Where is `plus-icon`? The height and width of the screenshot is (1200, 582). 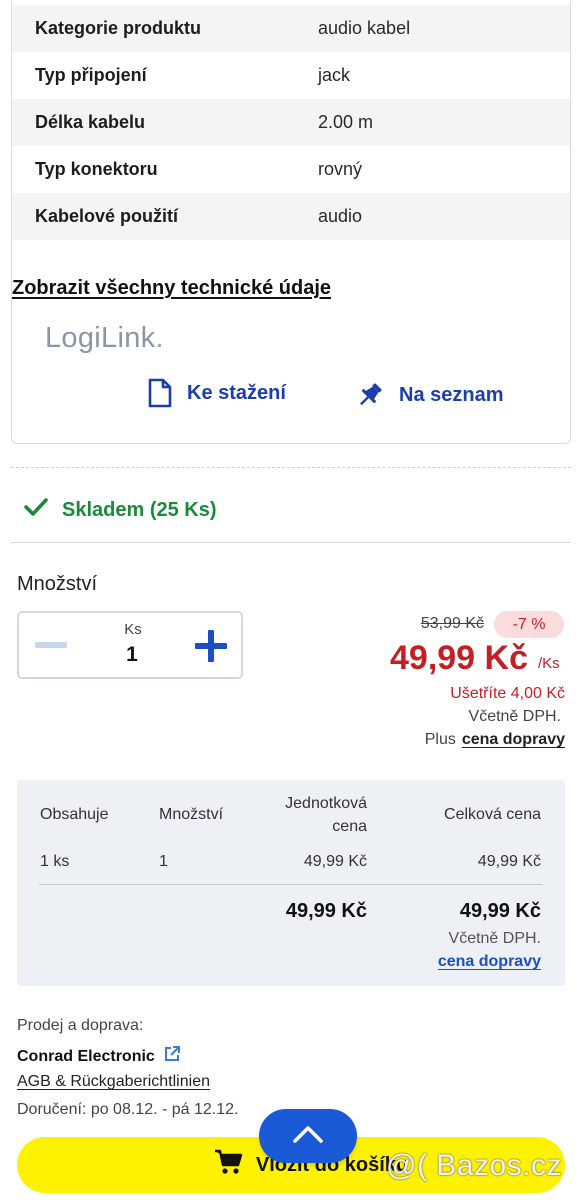
plus-icon is located at coordinates (211, 646).